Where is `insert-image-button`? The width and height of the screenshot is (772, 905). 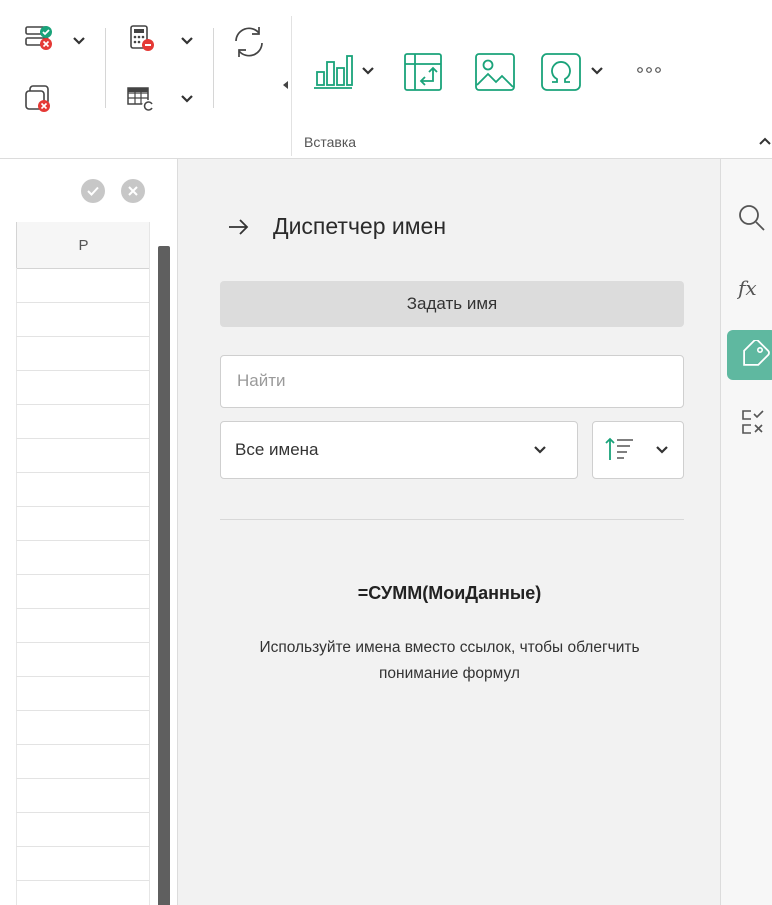
insert-image-button is located at coordinates (495, 72).